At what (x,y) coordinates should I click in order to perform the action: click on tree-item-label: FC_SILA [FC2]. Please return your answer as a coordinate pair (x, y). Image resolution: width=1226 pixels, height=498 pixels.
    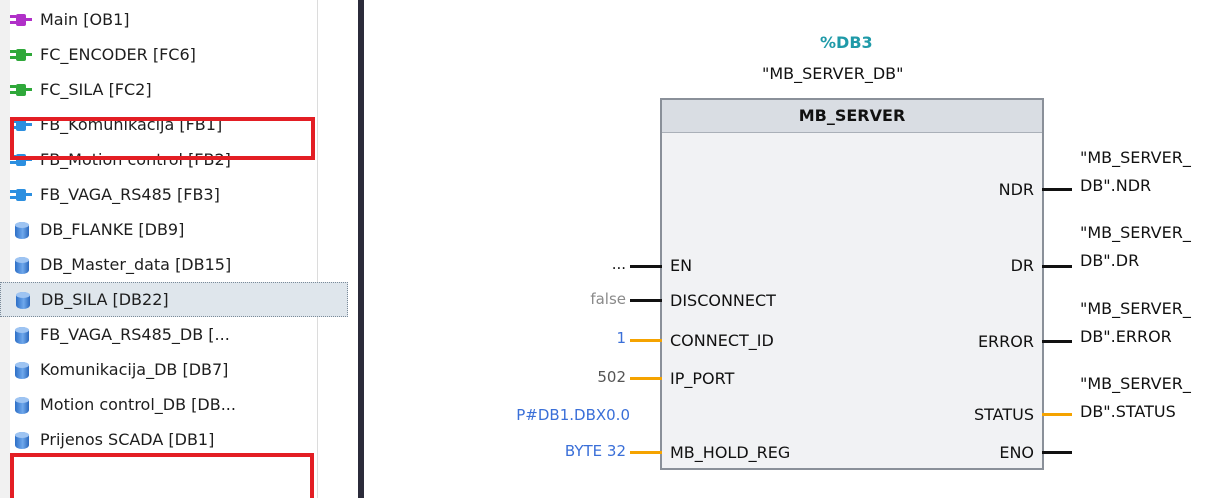
    Looking at the image, I should click on (96, 89).